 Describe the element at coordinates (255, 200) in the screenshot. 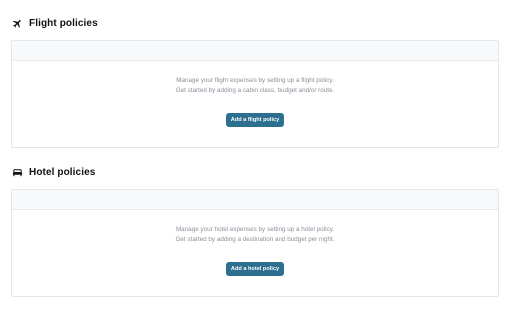

I see `hotel-card-header-bar` at that location.